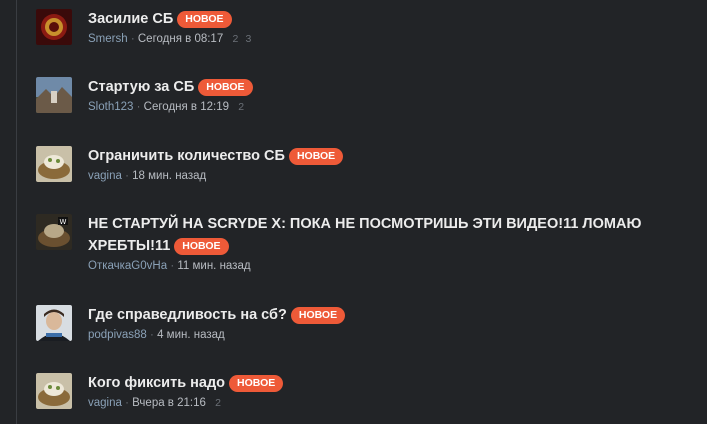 The width and height of the screenshot is (707, 424). I want to click on view-count: 3, so click(248, 39).